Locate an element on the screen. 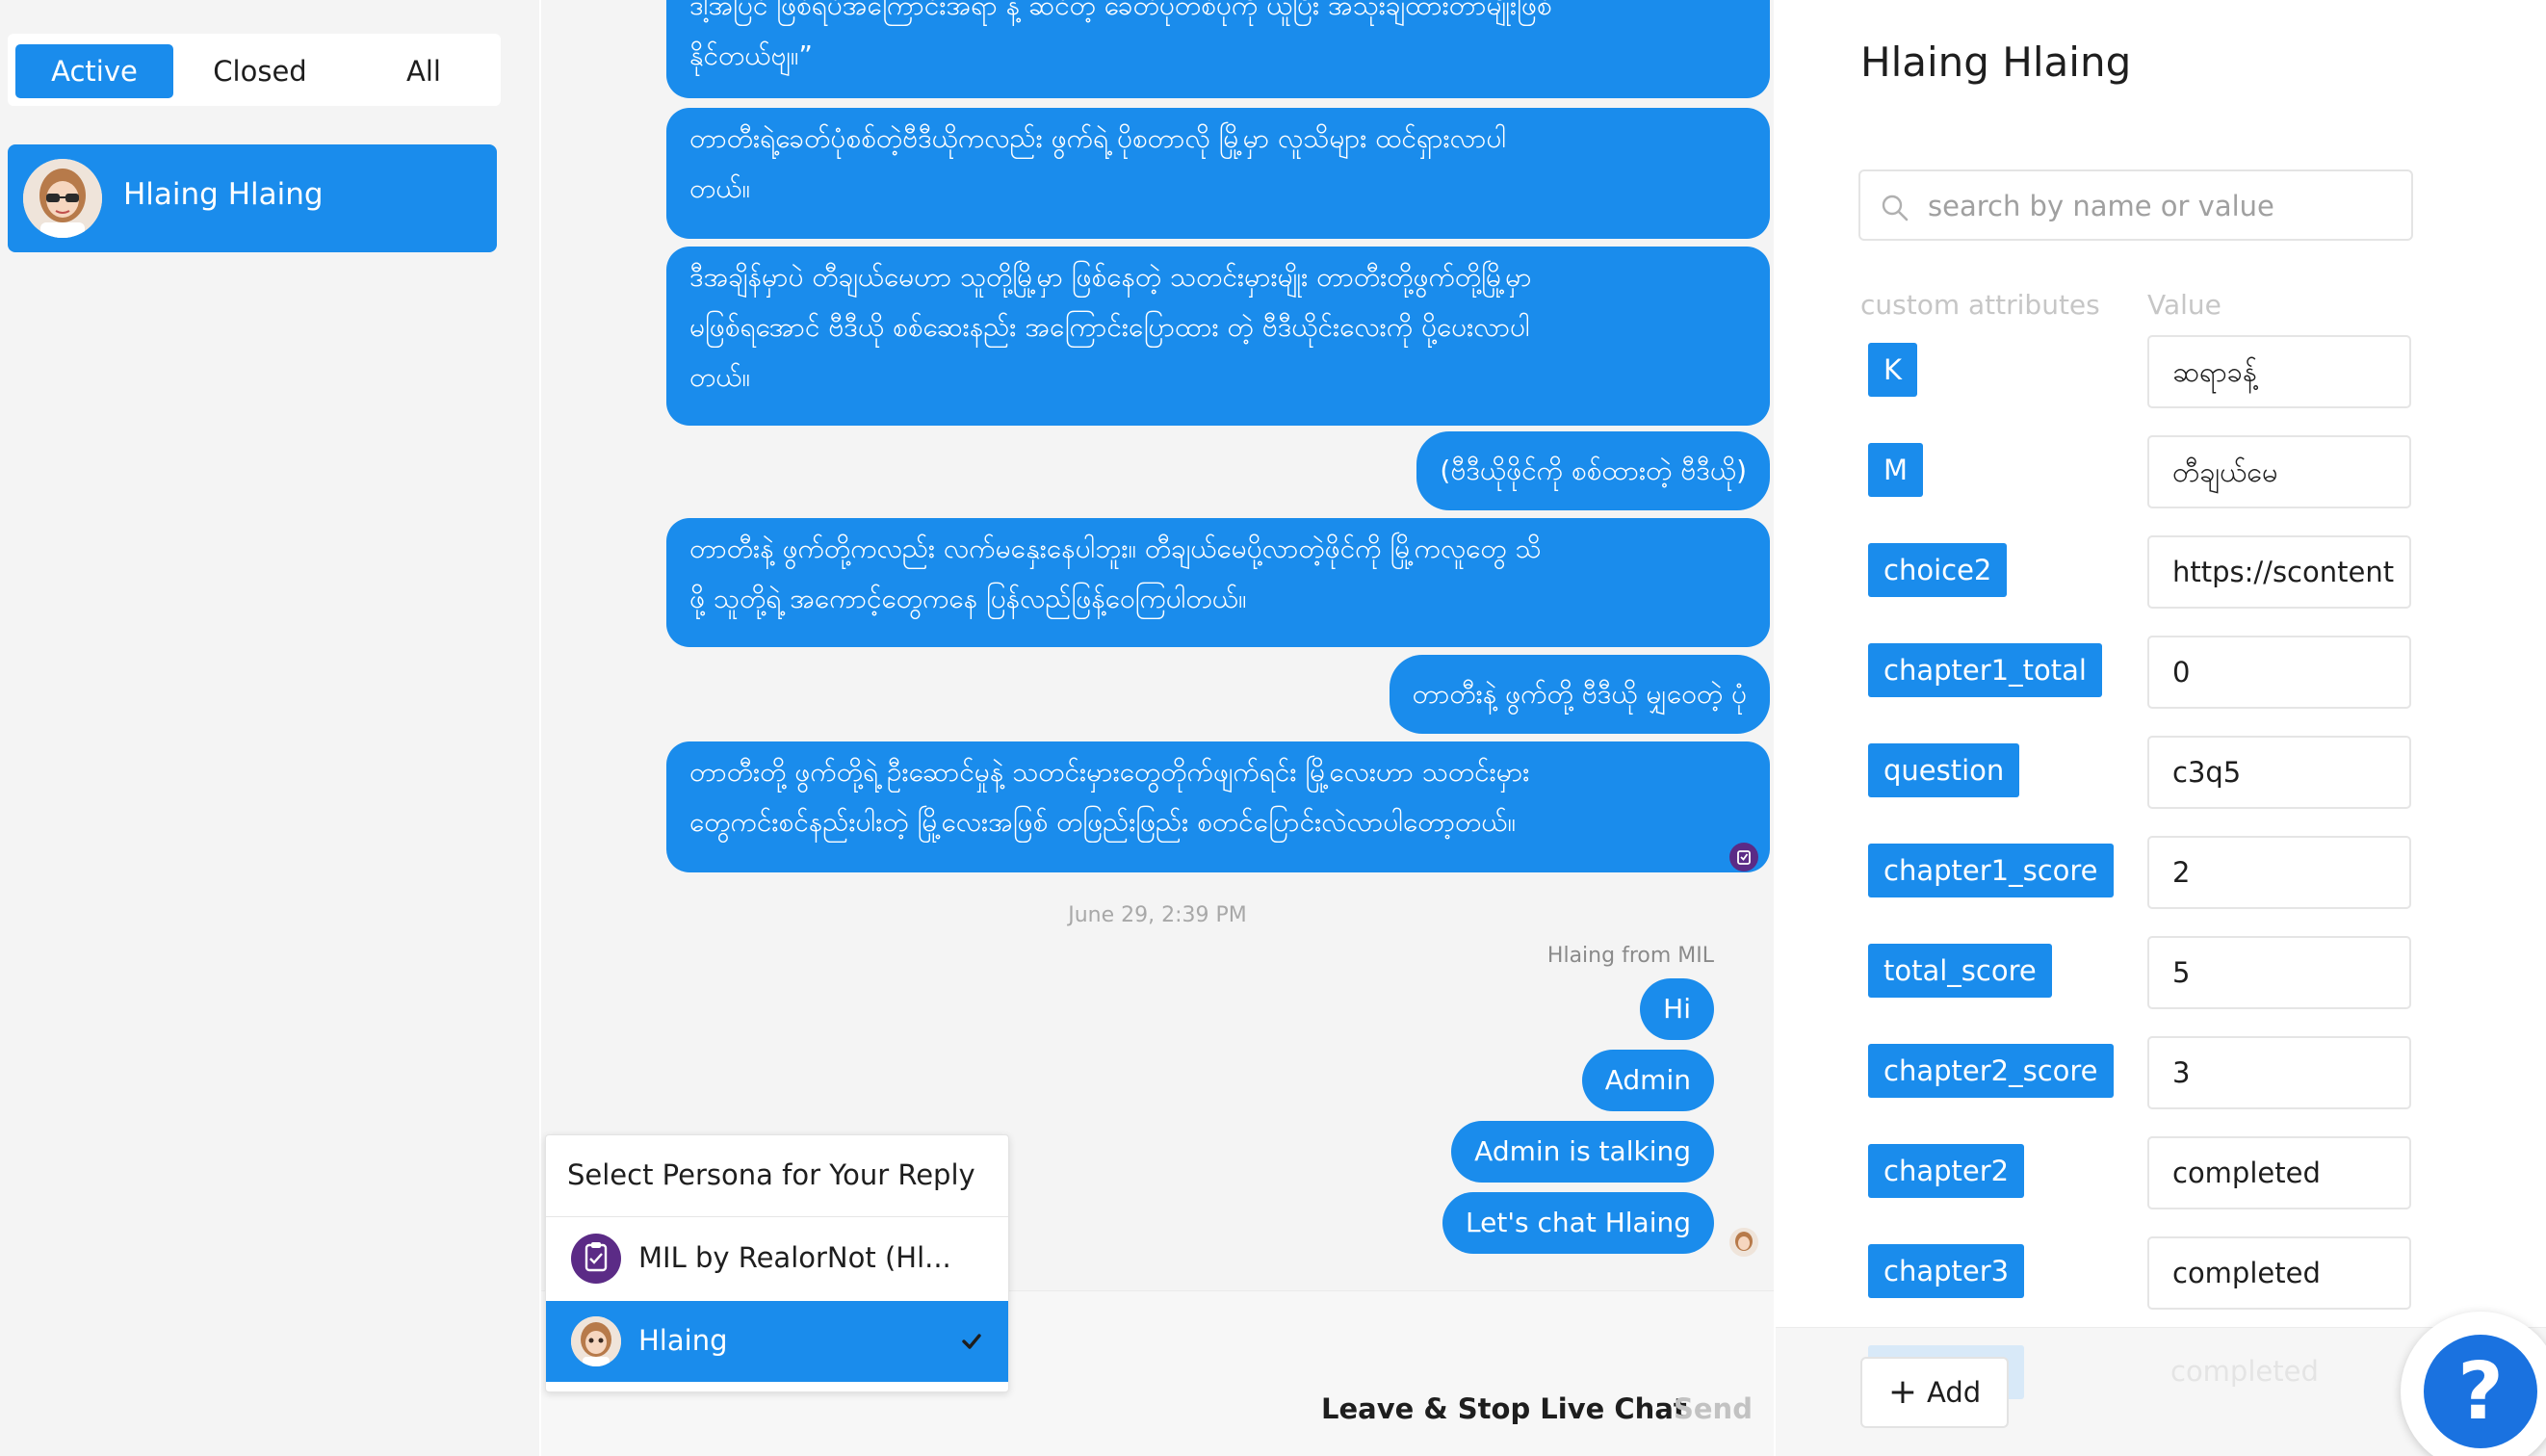  persona-option-hlaing: Hlaing is located at coordinates (777, 1341).